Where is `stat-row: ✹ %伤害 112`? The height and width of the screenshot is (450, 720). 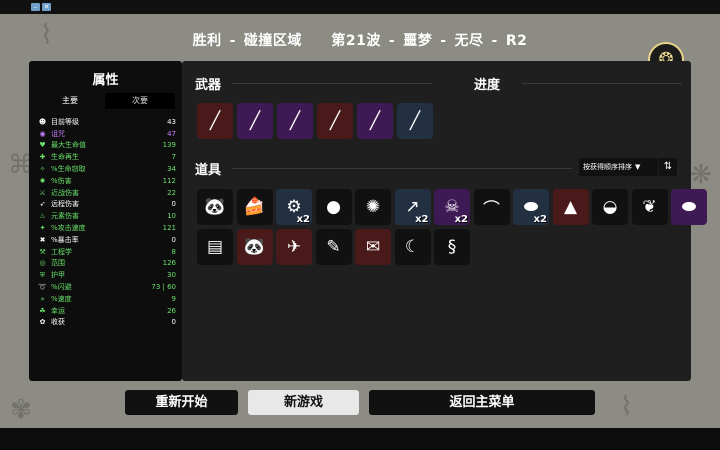 stat-row: ✹ %伤害 112 is located at coordinates (106, 181).